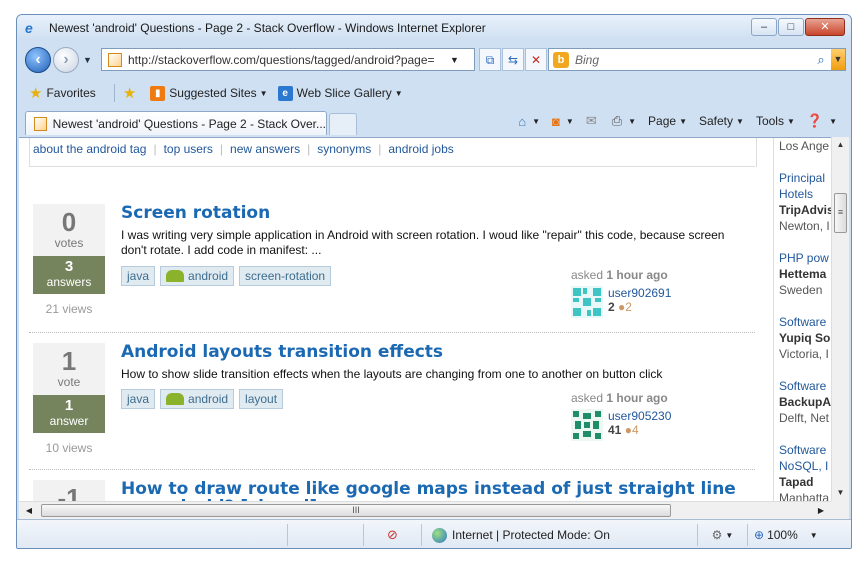 The height and width of the screenshot is (563, 864). What do you see at coordinates (62, 93) in the screenshot?
I see `favorites-button: ★ Favorites` at bounding box center [62, 93].